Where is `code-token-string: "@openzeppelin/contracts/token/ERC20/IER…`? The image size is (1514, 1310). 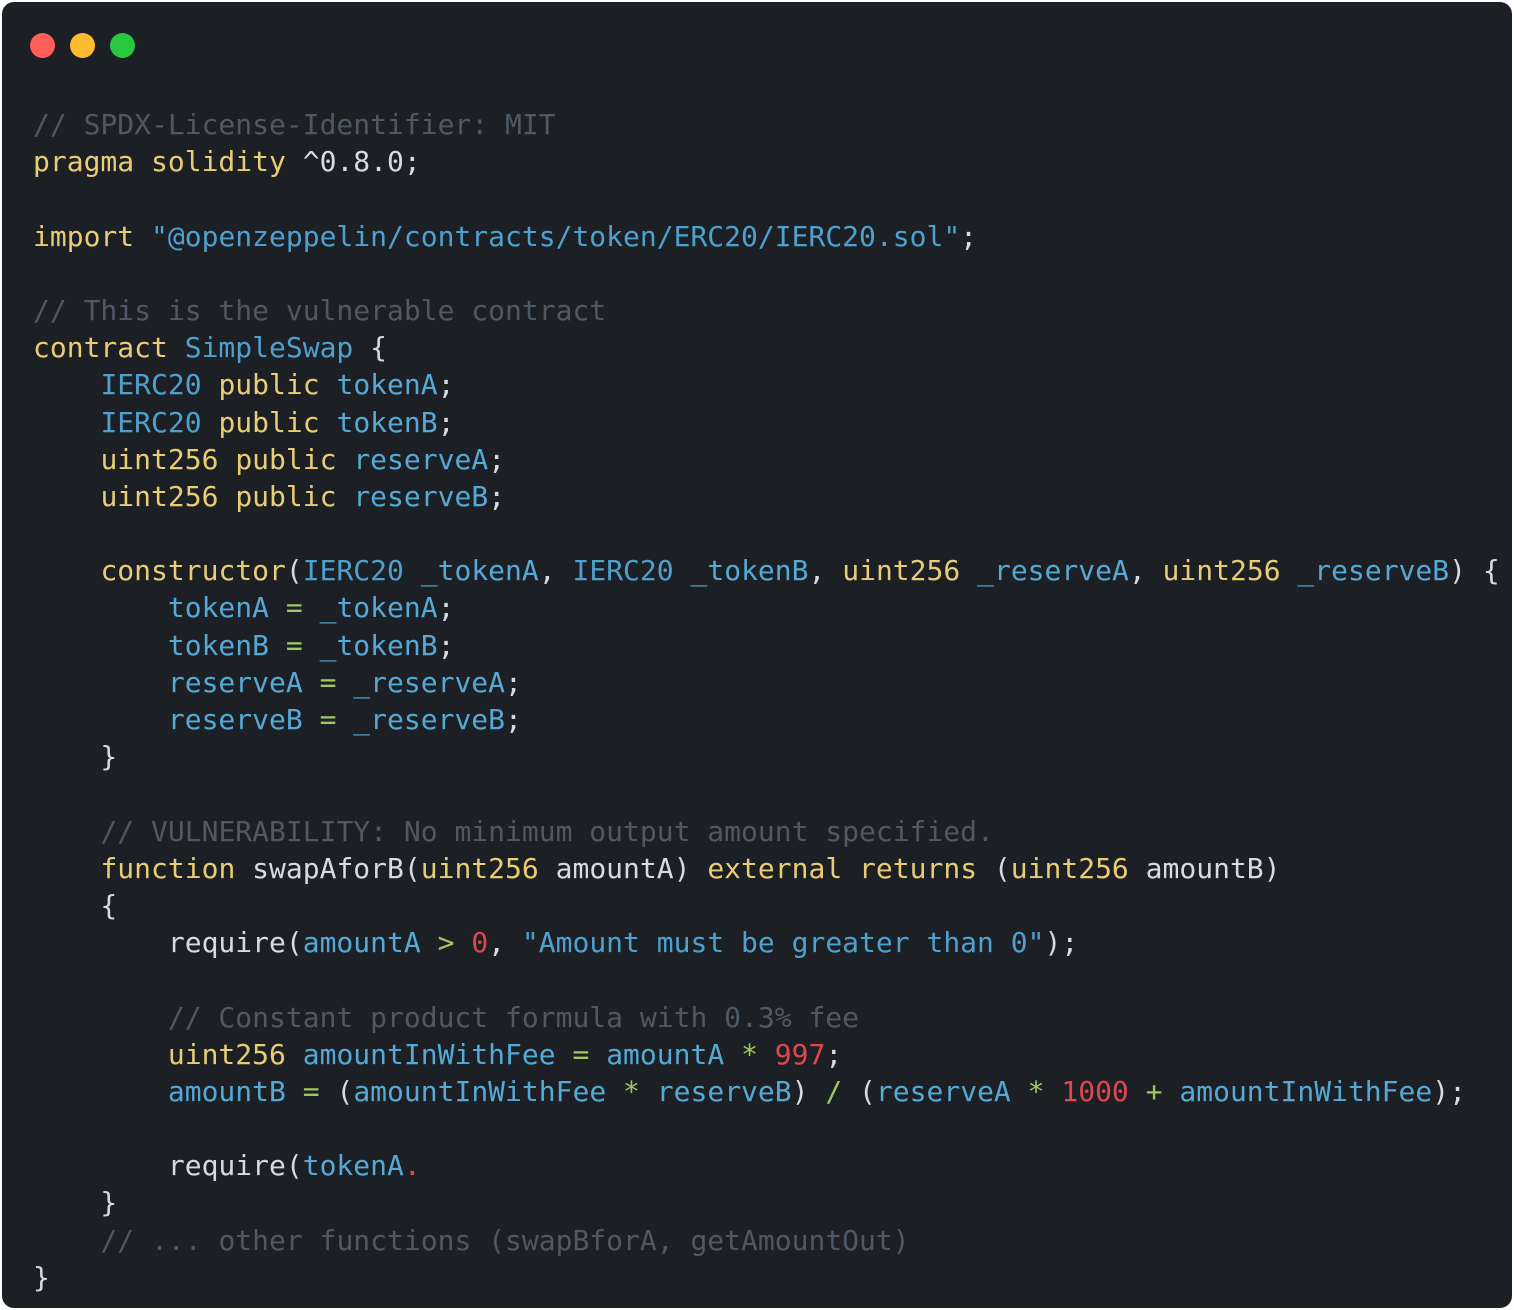 code-token-string: "@openzeppelin/contracts/token/ERC20/IER… is located at coordinates (556, 236).